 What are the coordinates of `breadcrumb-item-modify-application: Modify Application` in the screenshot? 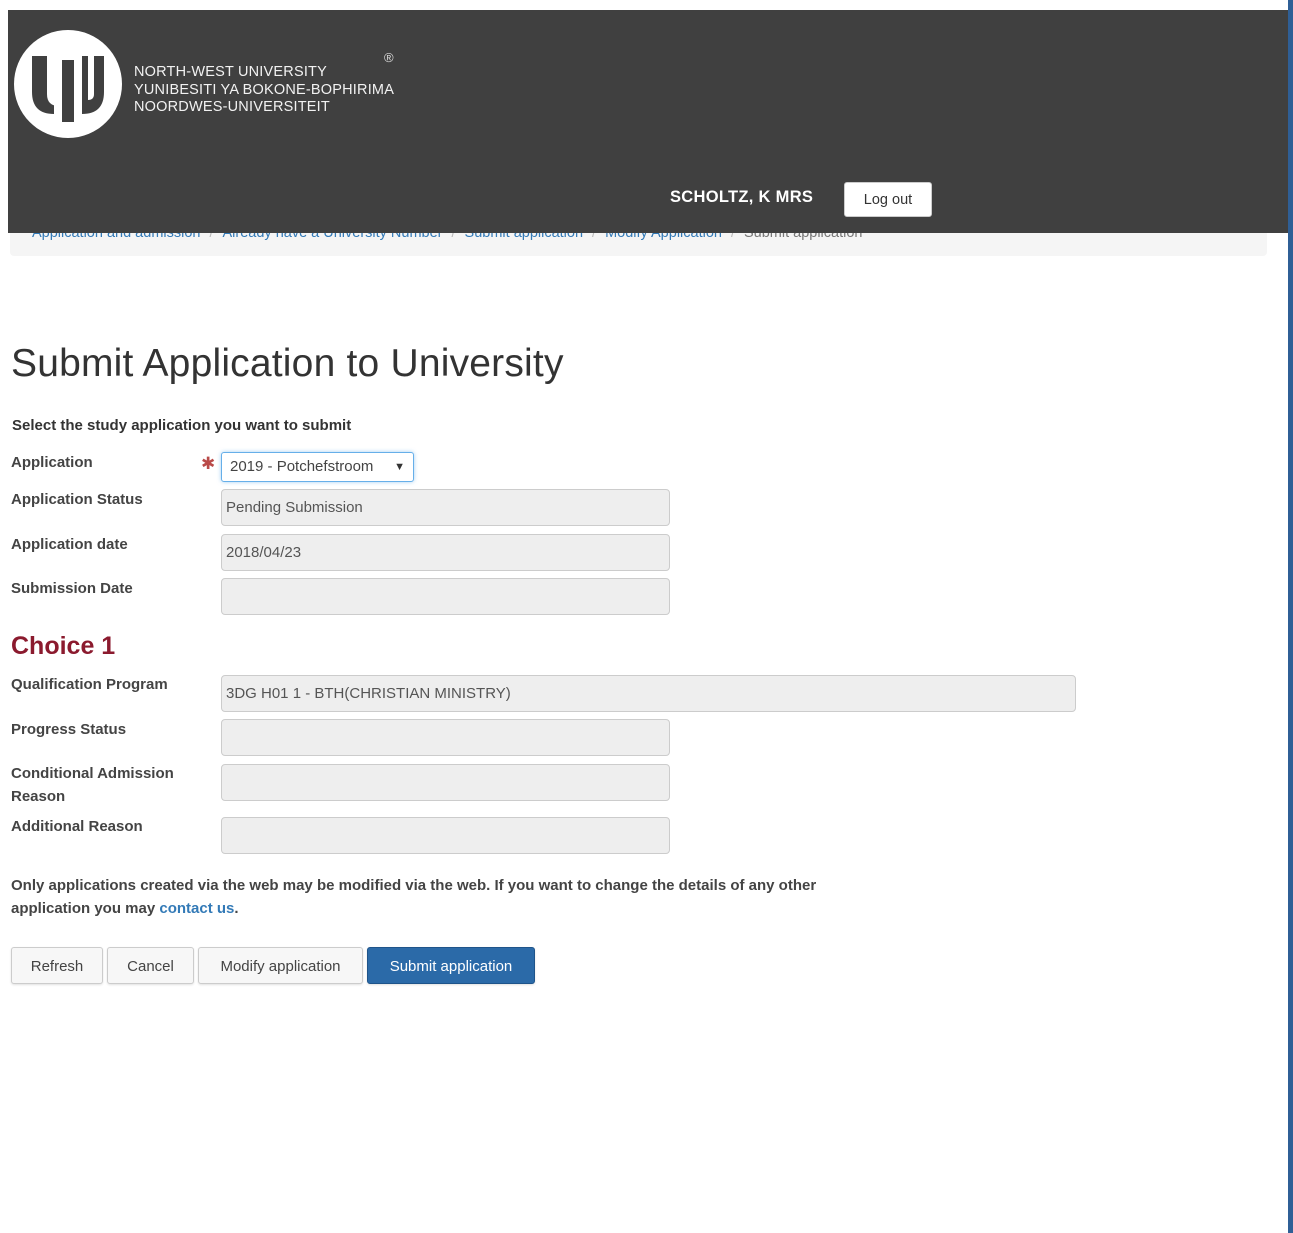 It's located at (663, 237).